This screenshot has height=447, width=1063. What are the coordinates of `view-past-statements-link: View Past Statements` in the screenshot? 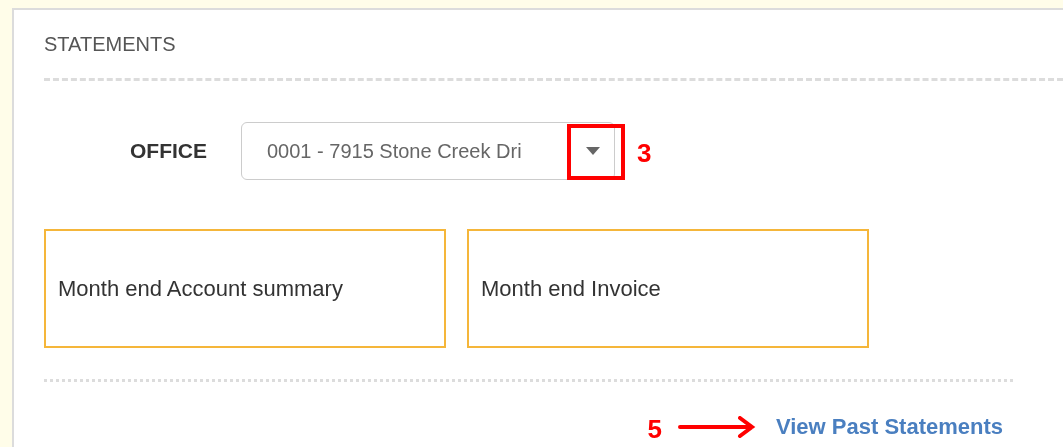 It's located at (889, 426).